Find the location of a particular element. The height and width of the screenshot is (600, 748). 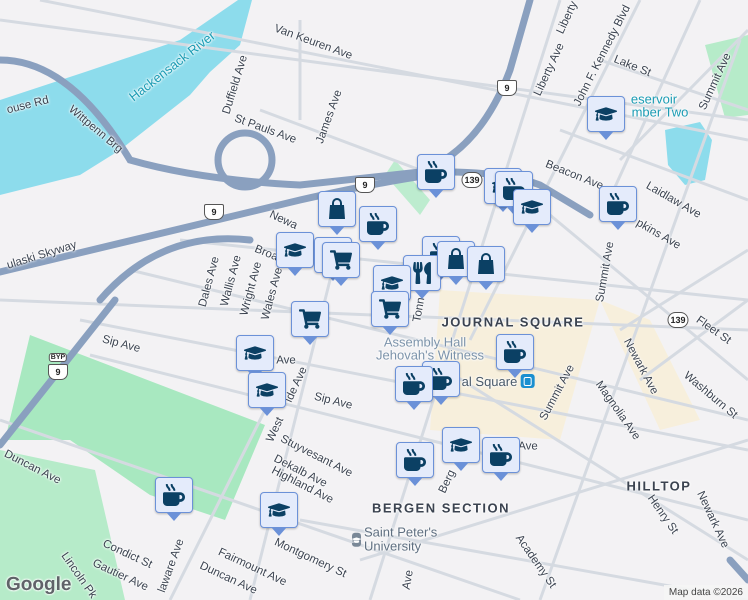

station-label: al Square is located at coordinates (498, 381).